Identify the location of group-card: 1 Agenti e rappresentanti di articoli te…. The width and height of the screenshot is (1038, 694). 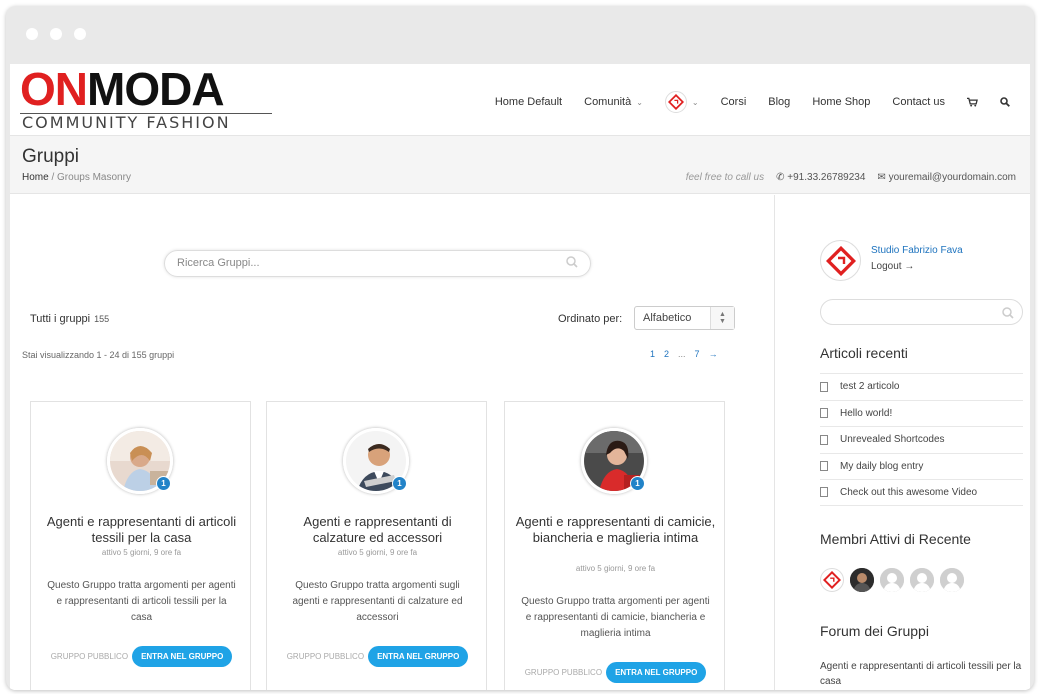
(140, 545).